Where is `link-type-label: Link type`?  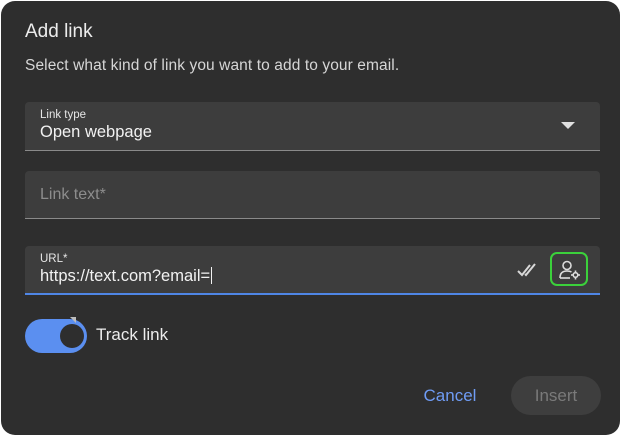
link-type-label: Link type is located at coordinates (63, 115).